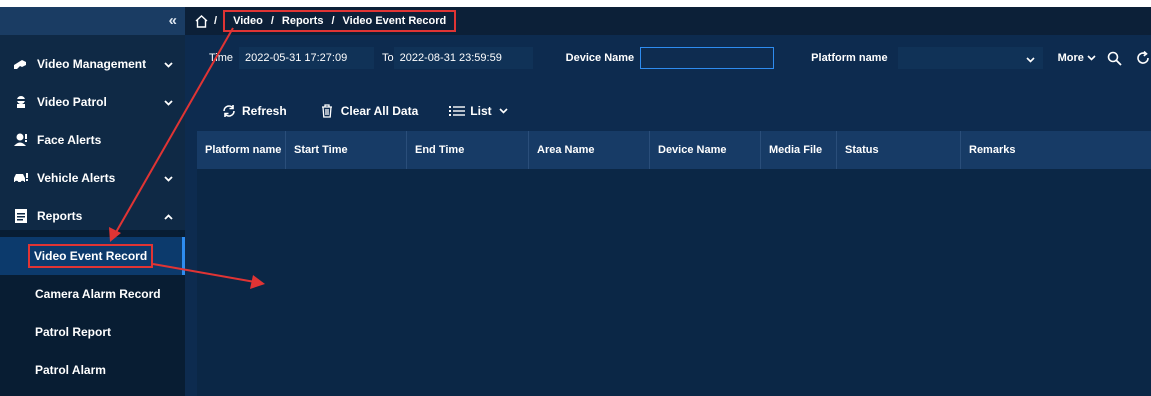  Describe the element at coordinates (241, 150) in the screenshot. I see `column-header-platform-name: Platform name` at that location.